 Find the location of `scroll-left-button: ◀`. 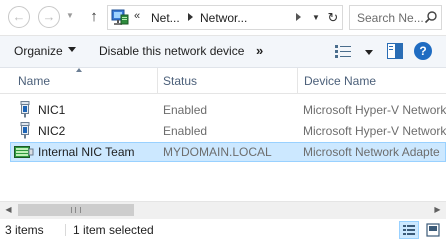

scroll-left-button: ◀ is located at coordinates (8, 210).